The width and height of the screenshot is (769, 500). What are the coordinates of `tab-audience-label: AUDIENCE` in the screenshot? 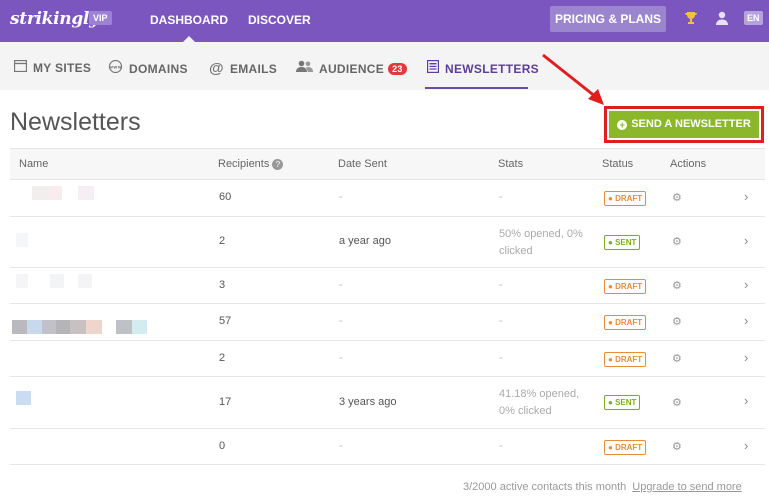 It's located at (352, 69).